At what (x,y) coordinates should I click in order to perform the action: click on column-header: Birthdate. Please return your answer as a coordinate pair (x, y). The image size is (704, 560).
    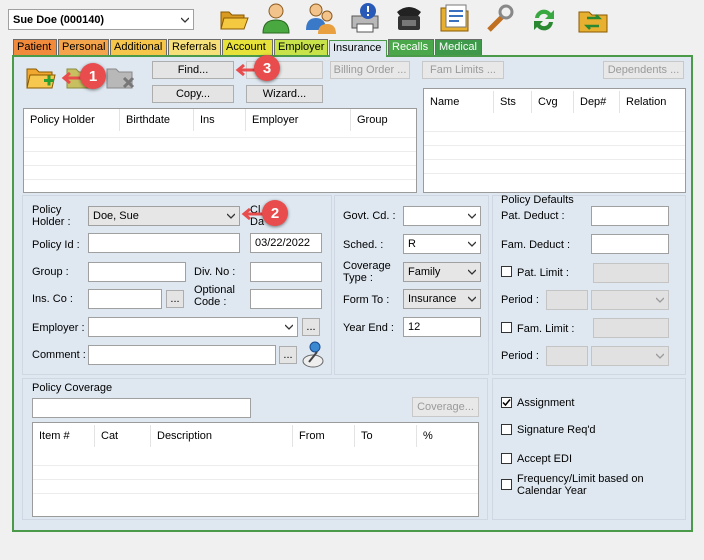
    Looking at the image, I should click on (157, 120).